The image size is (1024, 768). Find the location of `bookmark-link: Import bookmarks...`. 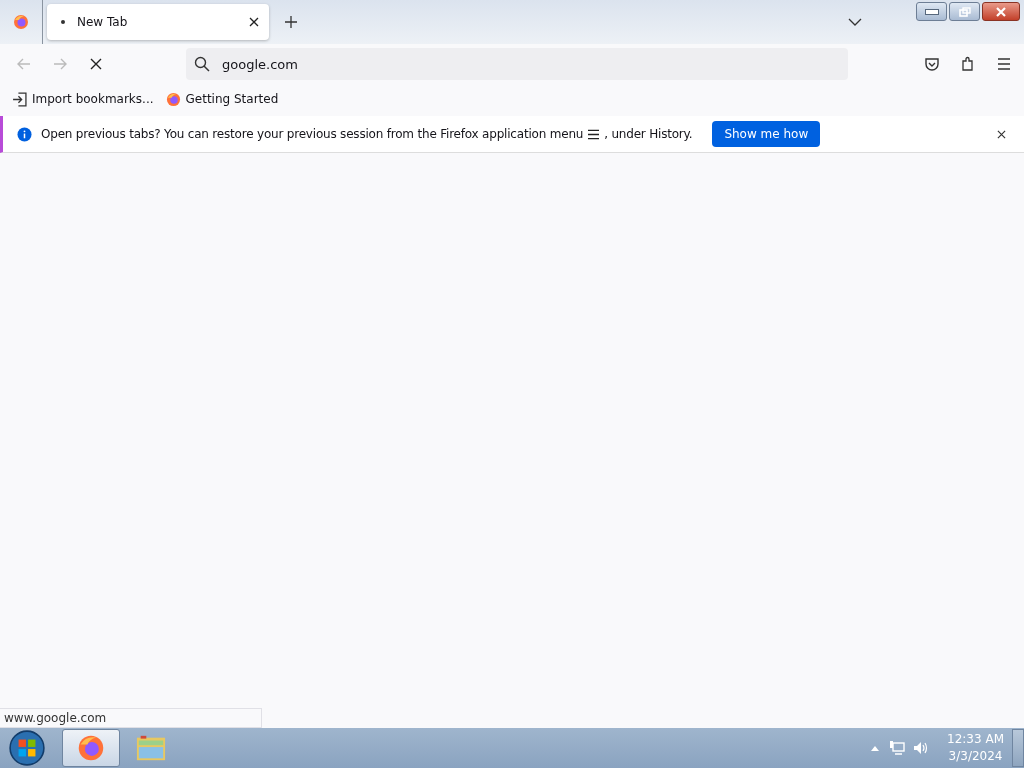

bookmark-link: Import bookmarks... is located at coordinates (93, 99).